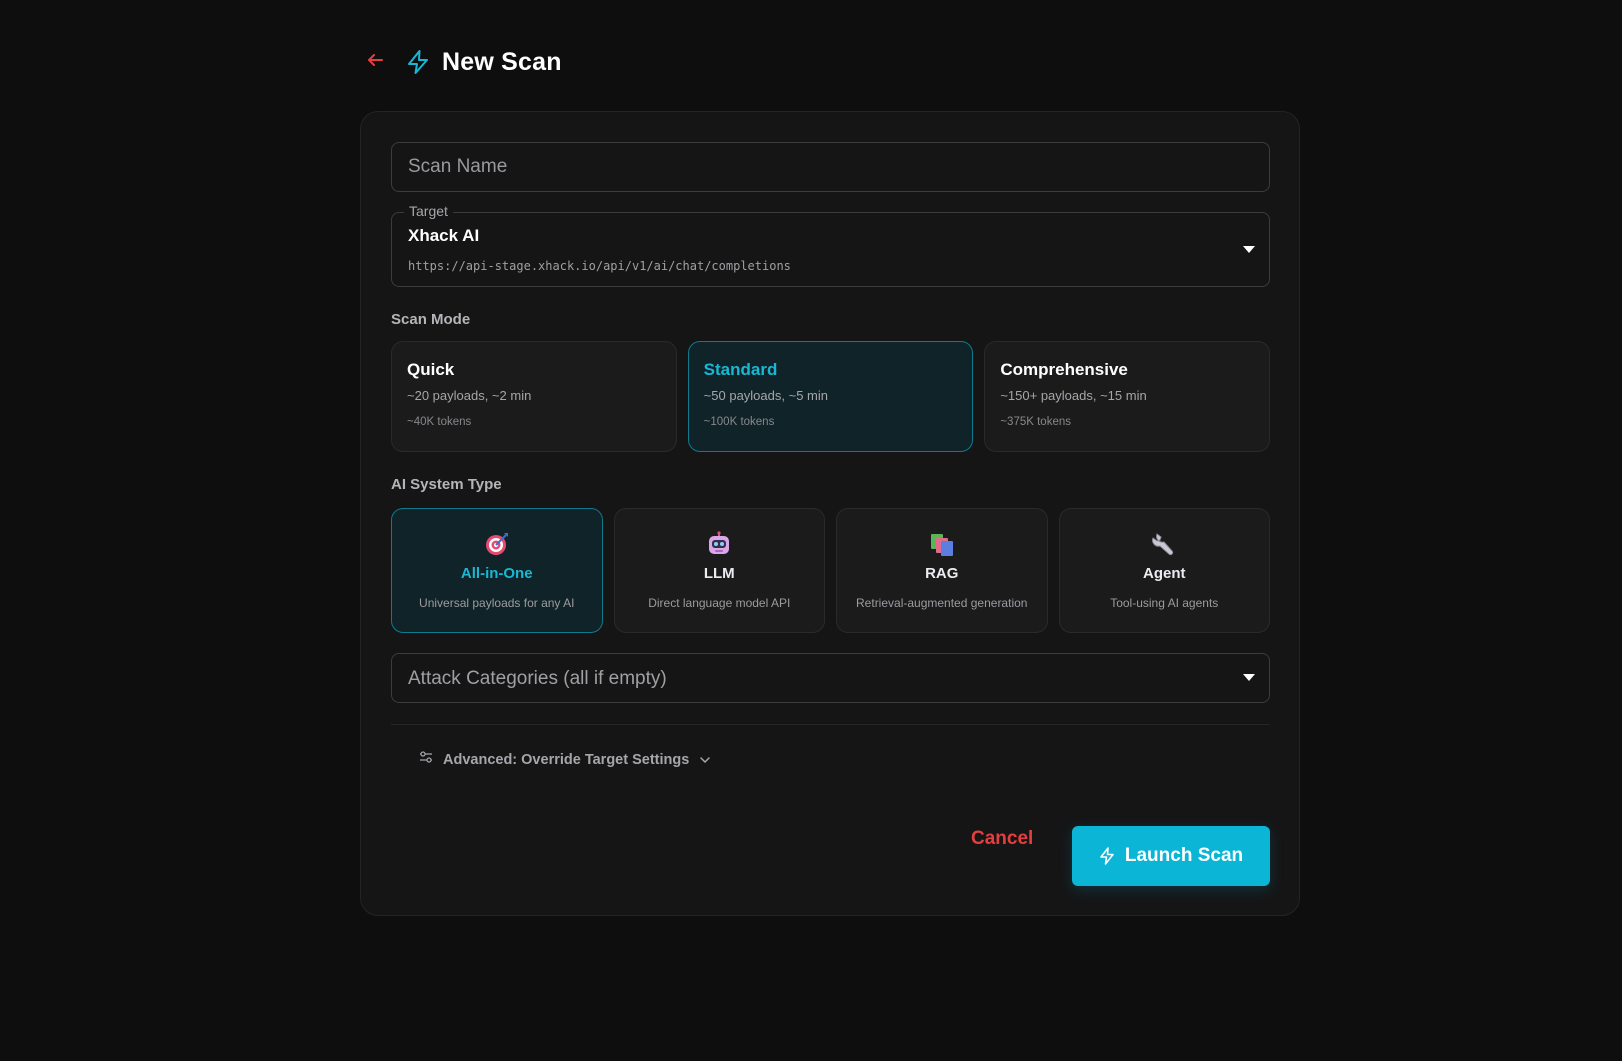 This screenshot has width=1622, height=1061. Describe the element at coordinates (1164, 544) in the screenshot. I see `wrench-icon` at that location.